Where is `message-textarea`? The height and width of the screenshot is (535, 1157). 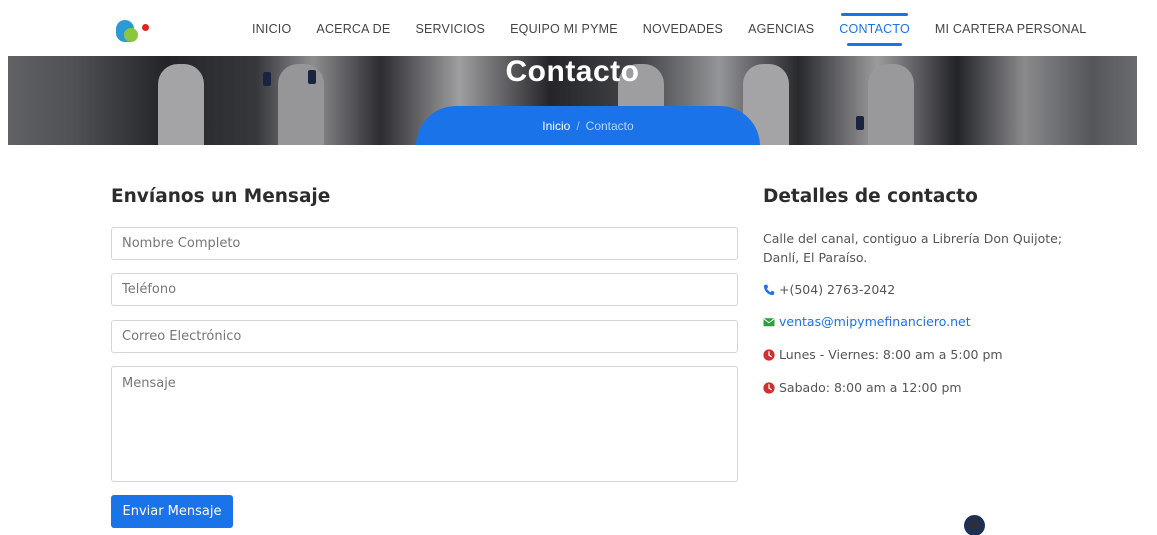
message-textarea is located at coordinates (424, 424).